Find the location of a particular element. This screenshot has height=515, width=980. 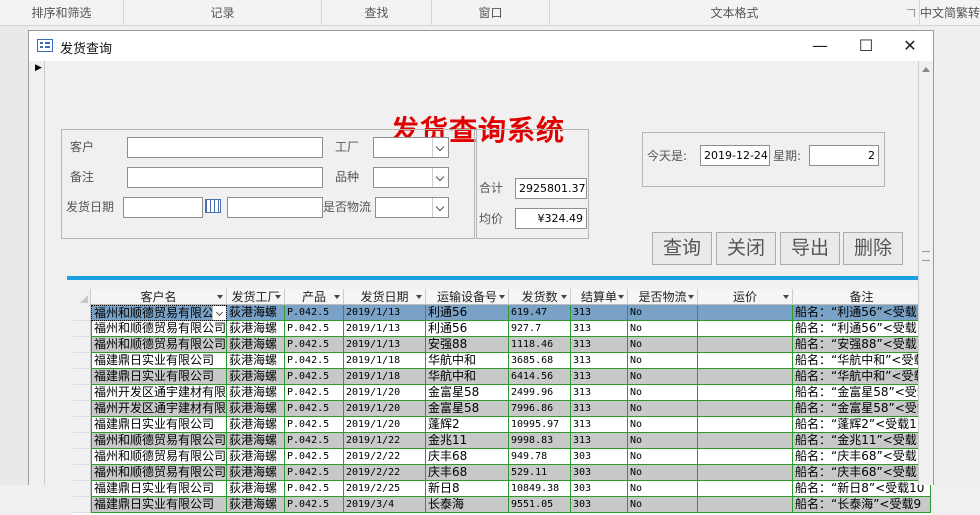

cell-customer: 福州开发区通宇建材有限公司 is located at coordinates (159, 393).